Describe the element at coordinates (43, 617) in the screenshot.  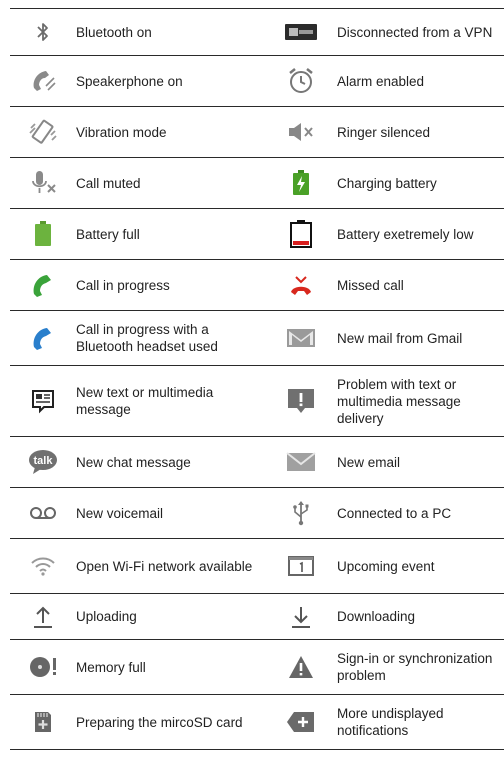
I see `upload-icon` at that location.